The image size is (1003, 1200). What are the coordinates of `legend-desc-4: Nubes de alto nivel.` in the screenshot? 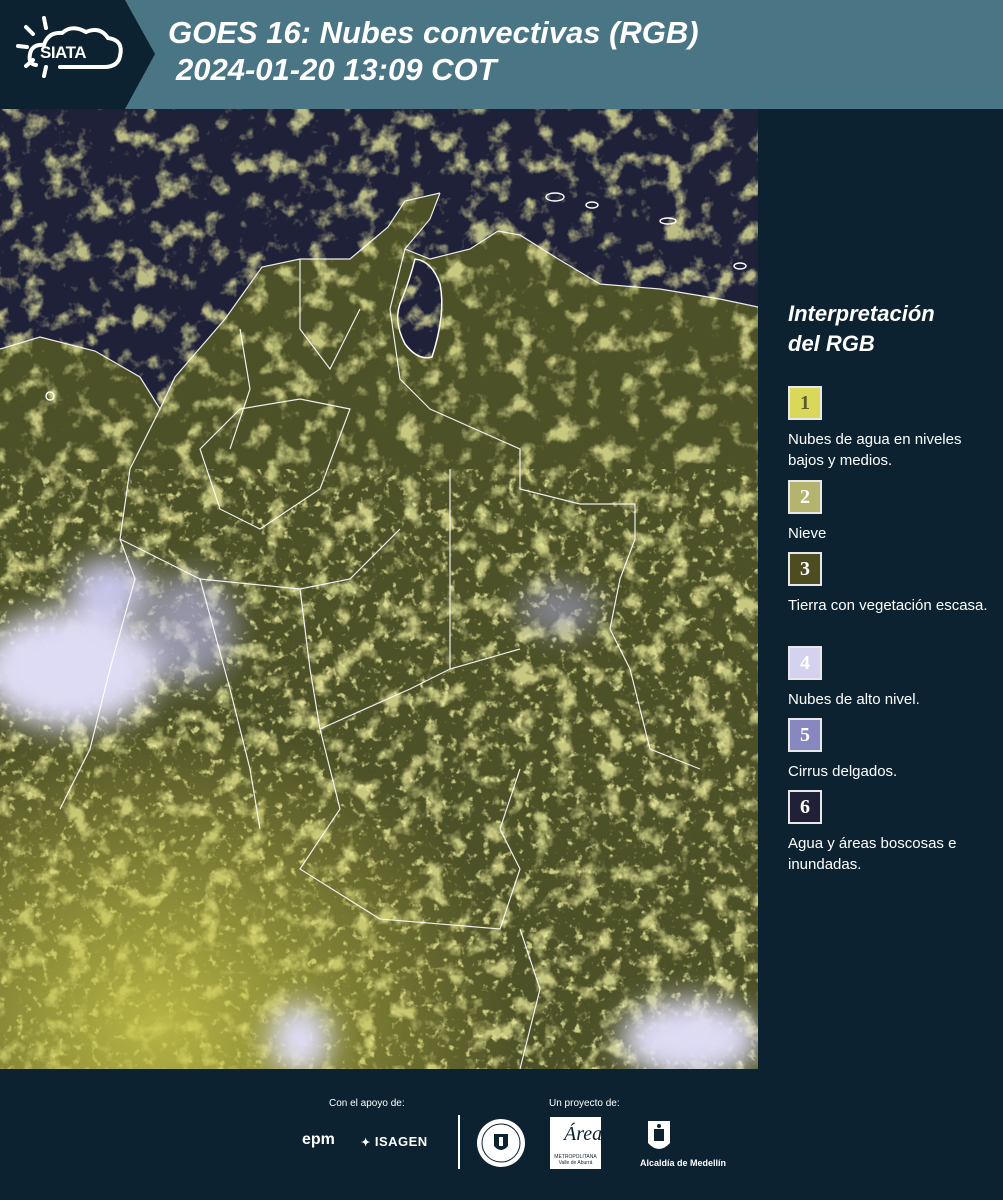 It's located at (854, 699).